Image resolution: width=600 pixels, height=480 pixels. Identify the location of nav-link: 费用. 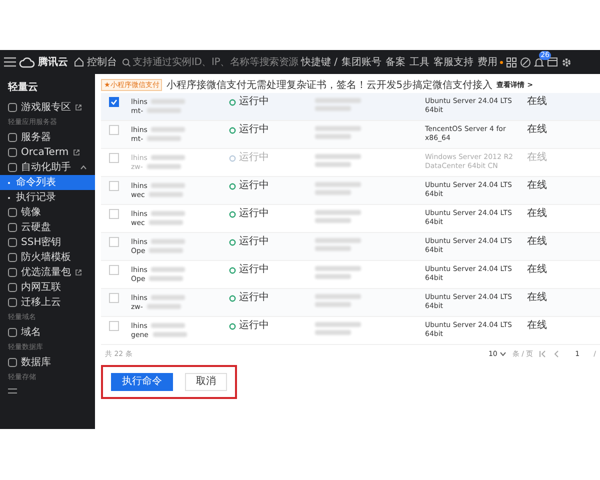
(490, 62).